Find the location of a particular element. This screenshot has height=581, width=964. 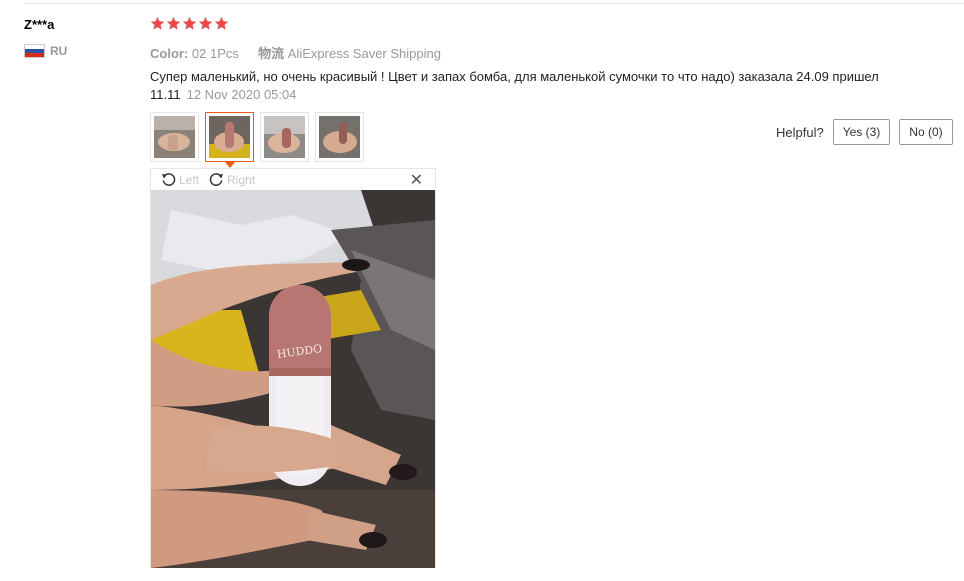

color-label: Color: is located at coordinates (169, 53).